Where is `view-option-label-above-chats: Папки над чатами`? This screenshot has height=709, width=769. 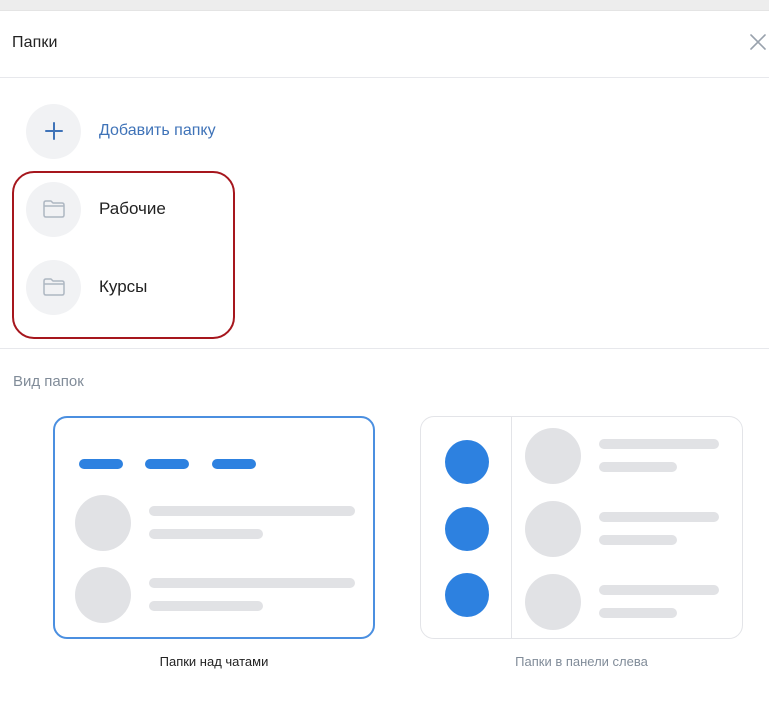 view-option-label-above-chats: Папки над чатами is located at coordinates (214, 661).